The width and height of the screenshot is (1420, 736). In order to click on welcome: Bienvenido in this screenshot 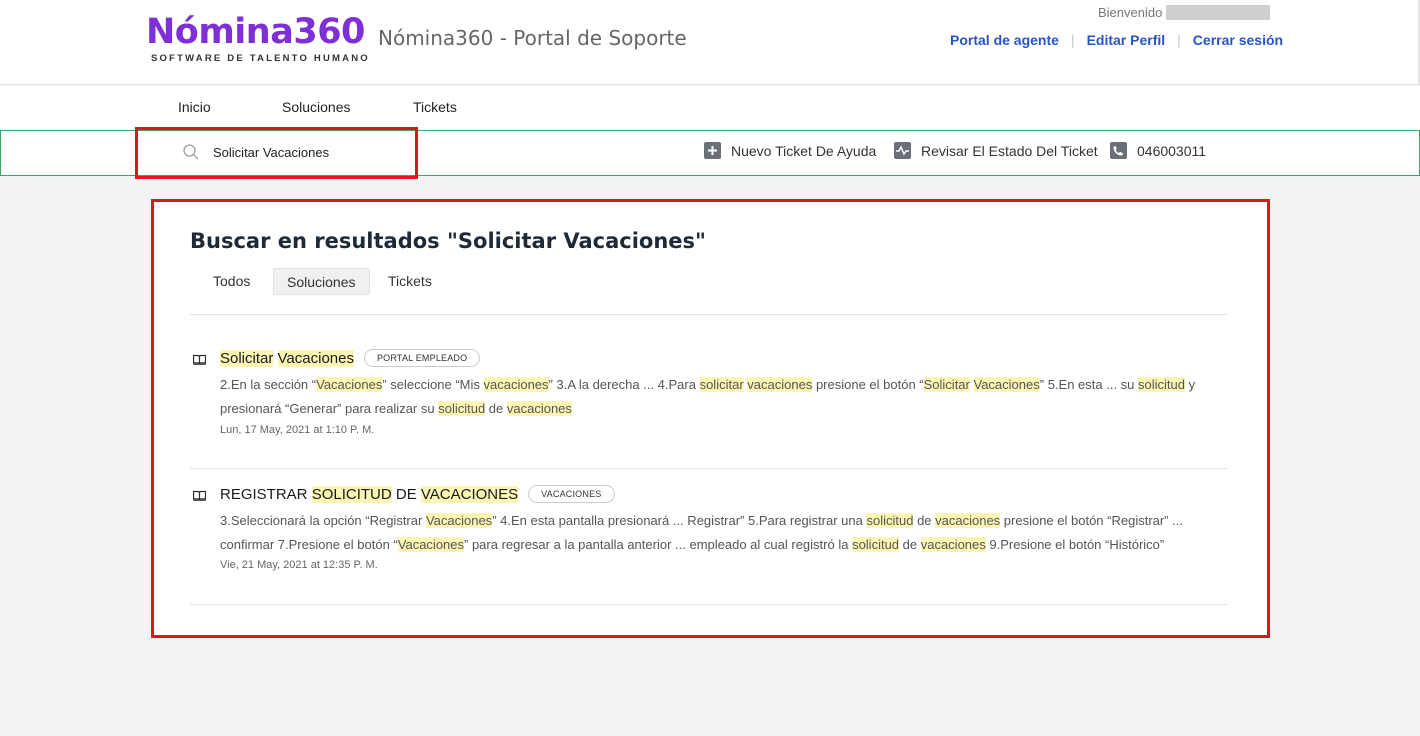, I will do `click(1184, 12)`.